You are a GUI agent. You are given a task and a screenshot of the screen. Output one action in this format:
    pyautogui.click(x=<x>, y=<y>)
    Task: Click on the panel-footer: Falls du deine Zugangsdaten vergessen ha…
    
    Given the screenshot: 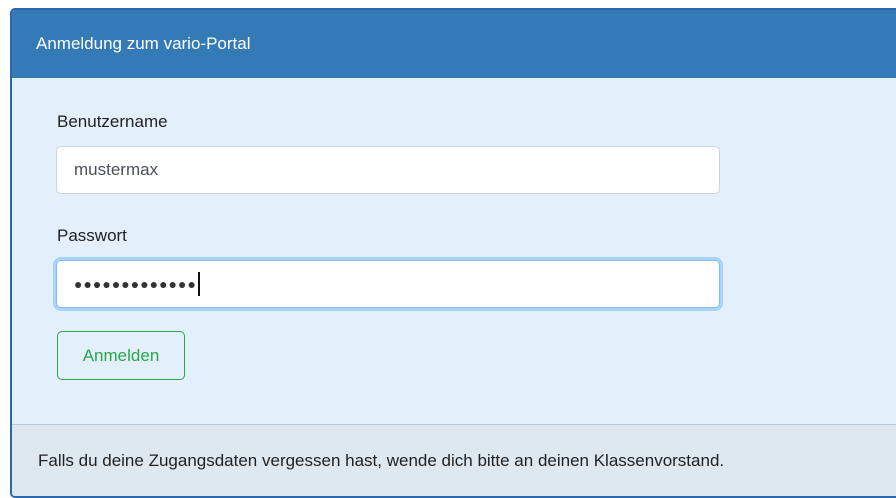 What is the action you would take?
    pyautogui.click(x=454, y=460)
    